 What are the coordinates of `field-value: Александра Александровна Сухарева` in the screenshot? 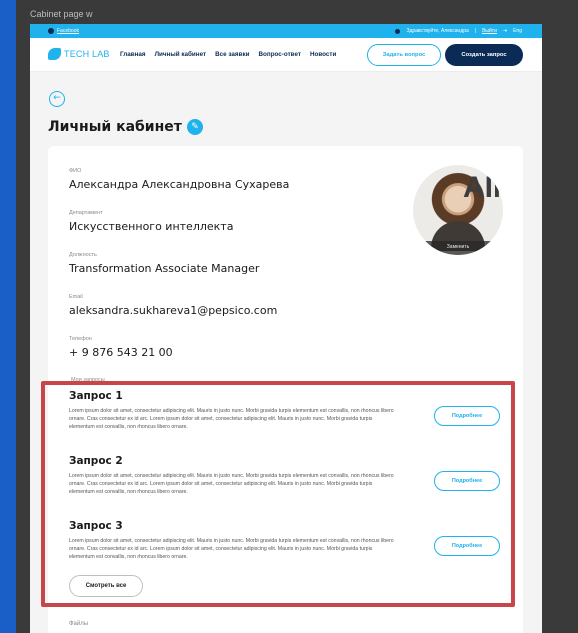 It's located at (179, 184).